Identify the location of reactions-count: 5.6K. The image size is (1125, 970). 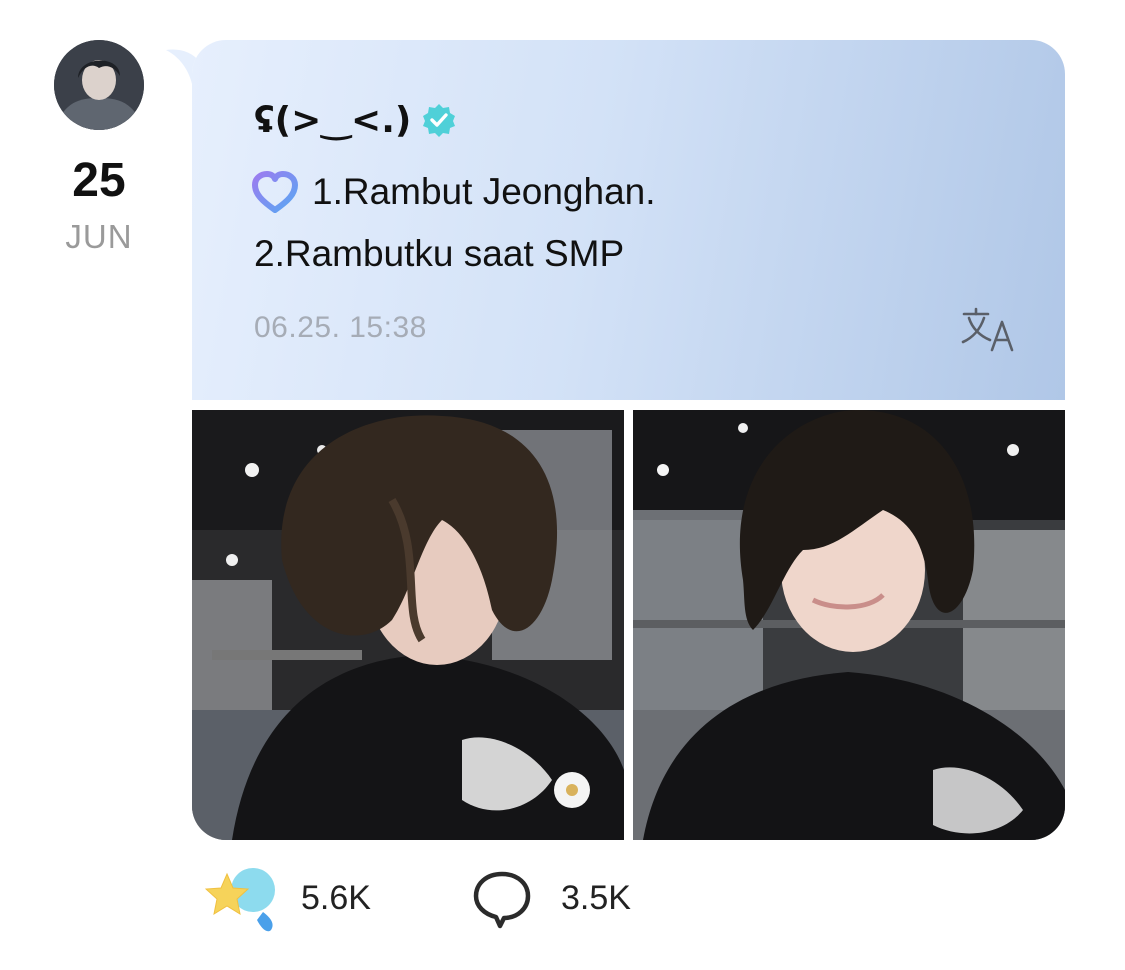
(336, 898).